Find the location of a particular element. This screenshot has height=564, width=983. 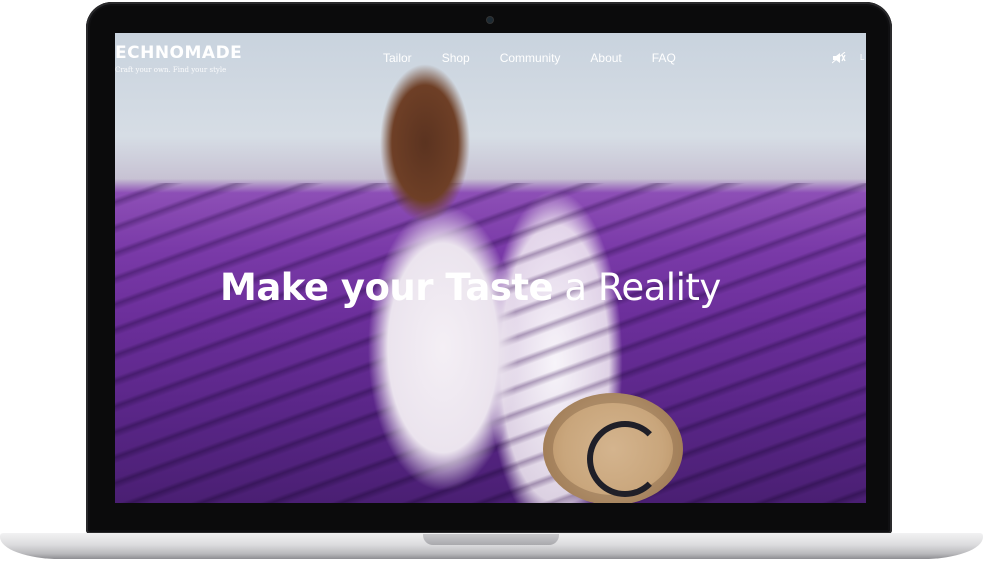

nav-tailor: Tailor is located at coordinates (397, 58).